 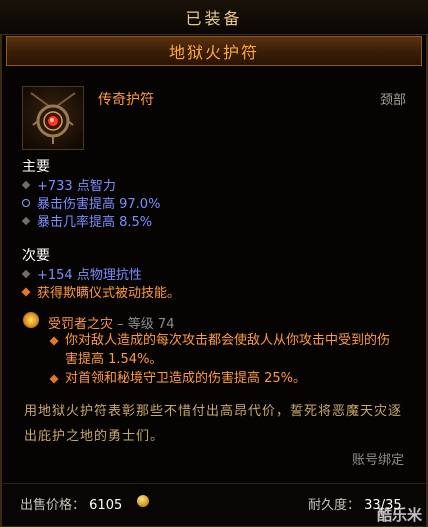 What do you see at coordinates (86, 220) in the screenshot?
I see `primary-stat: 暴击几率提高 8.5%` at bounding box center [86, 220].